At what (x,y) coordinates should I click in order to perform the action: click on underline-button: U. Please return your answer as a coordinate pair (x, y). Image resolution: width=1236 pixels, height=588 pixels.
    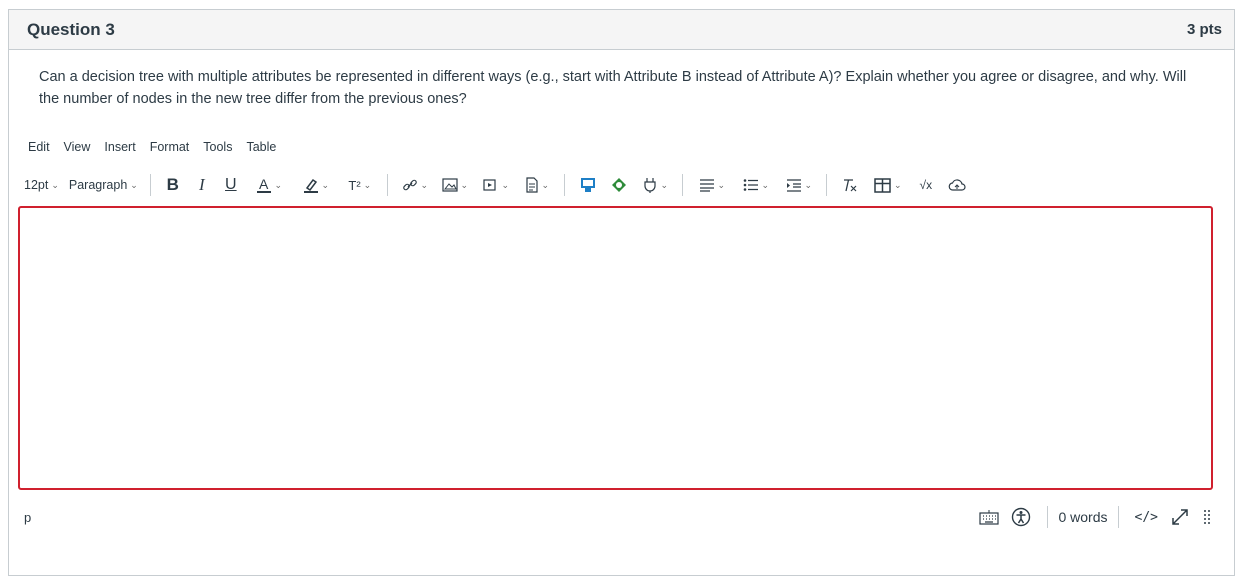
    Looking at the image, I should click on (231, 185).